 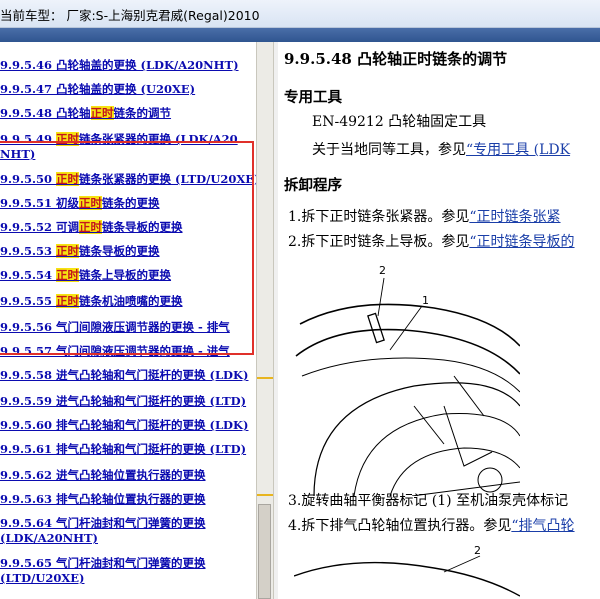 I want to click on toc-item: 9.9.5.58 进气凸轮轴和气门挺杆的更换 (LDK), so click(x=128, y=375).